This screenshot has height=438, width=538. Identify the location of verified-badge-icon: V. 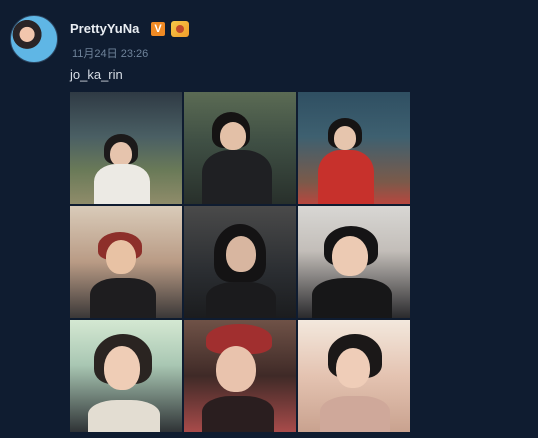
(158, 29).